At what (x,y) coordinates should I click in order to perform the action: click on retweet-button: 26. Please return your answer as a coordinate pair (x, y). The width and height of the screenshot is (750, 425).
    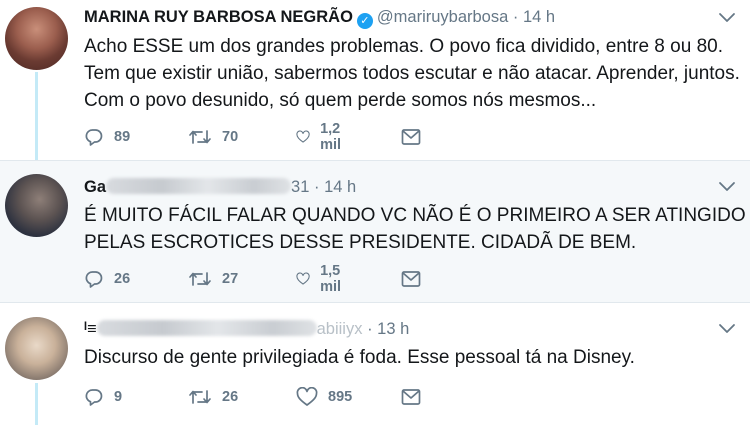
    Looking at the image, I should click on (213, 397).